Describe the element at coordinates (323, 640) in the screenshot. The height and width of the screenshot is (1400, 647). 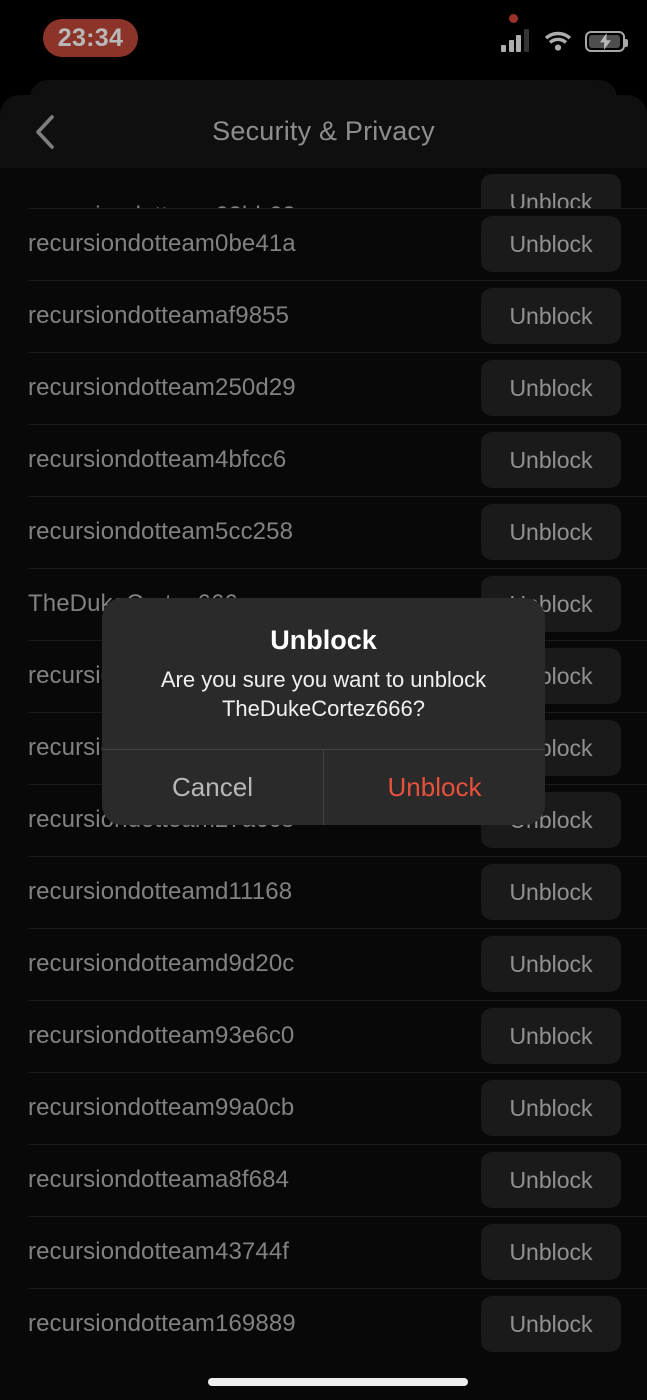
I see `dialog-title: Unblock` at that location.